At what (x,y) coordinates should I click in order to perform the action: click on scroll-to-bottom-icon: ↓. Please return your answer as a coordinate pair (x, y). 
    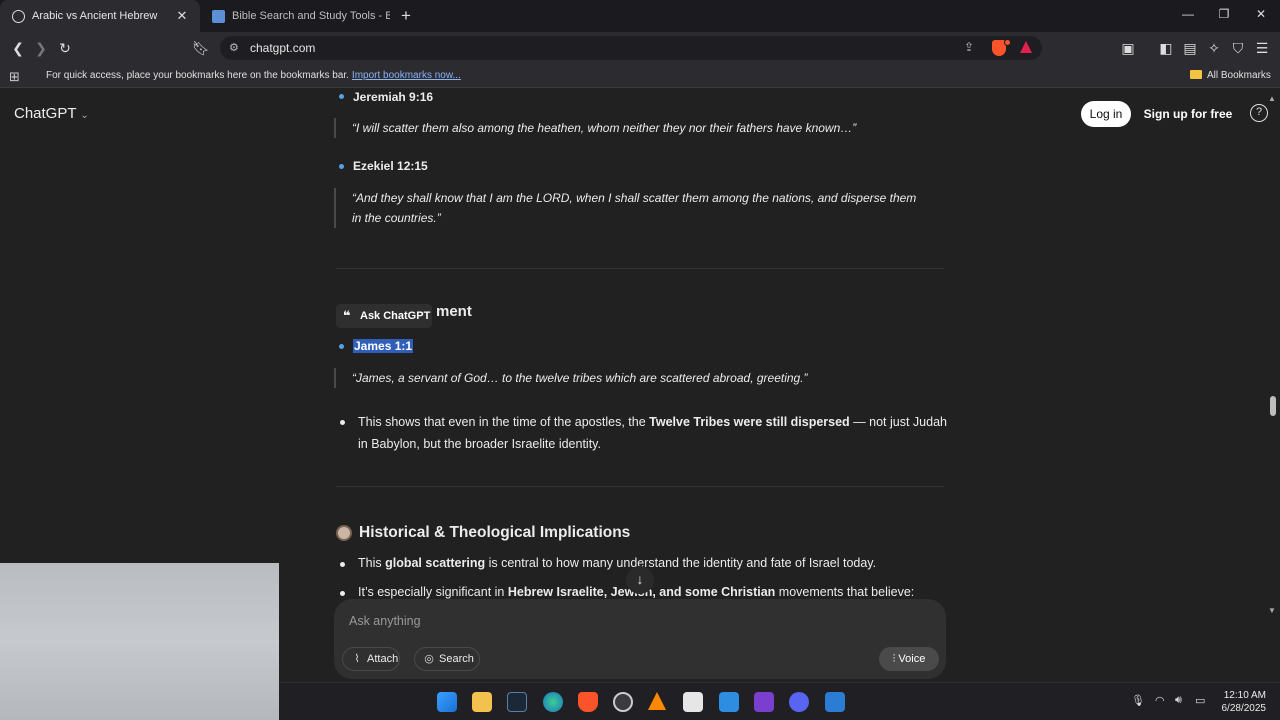
    Looking at the image, I should click on (640, 580).